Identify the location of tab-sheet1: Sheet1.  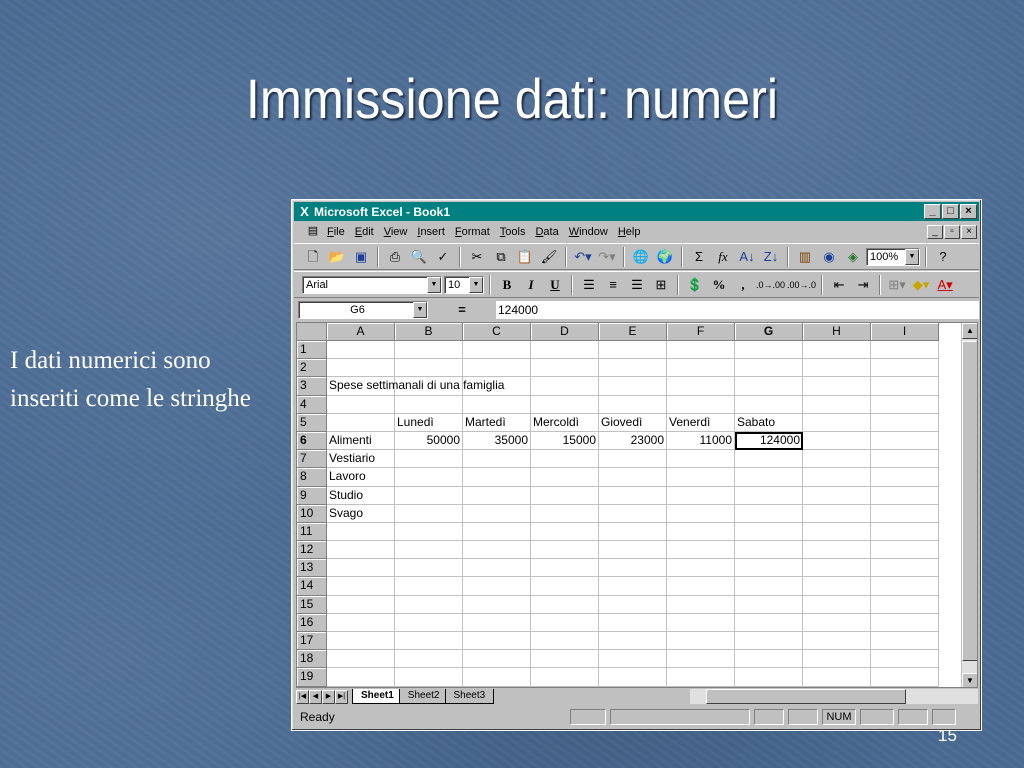
(377, 696).